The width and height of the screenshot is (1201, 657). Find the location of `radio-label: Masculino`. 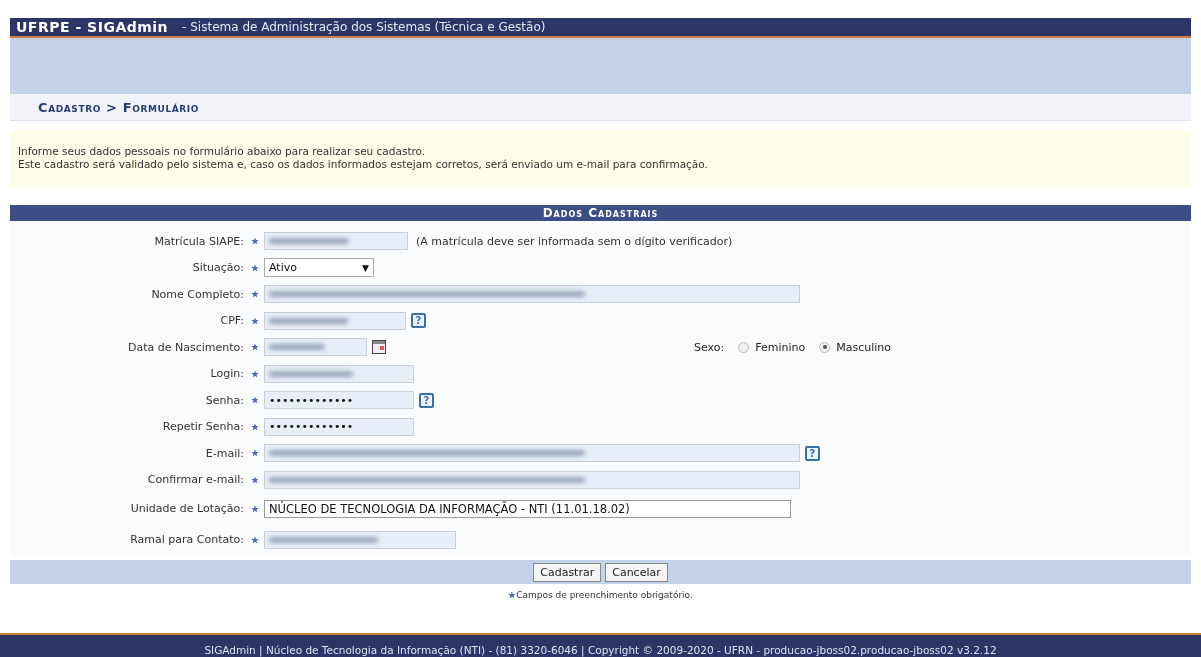

radio-label: Masculino is located at coordinates (863, 347).